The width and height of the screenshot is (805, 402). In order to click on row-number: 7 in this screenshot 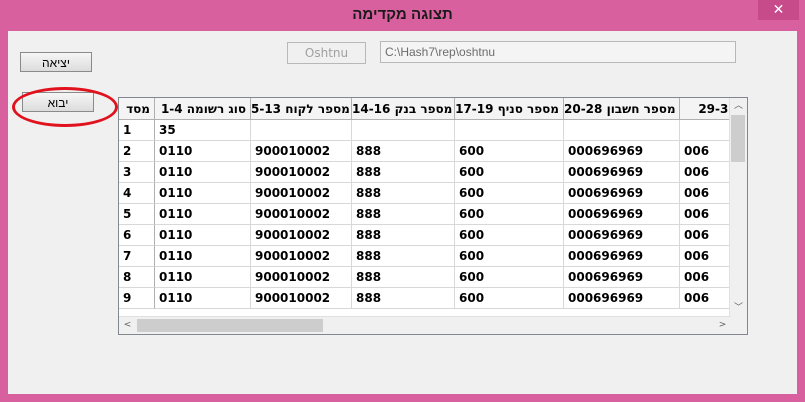, I will do `click(137, 256)`.